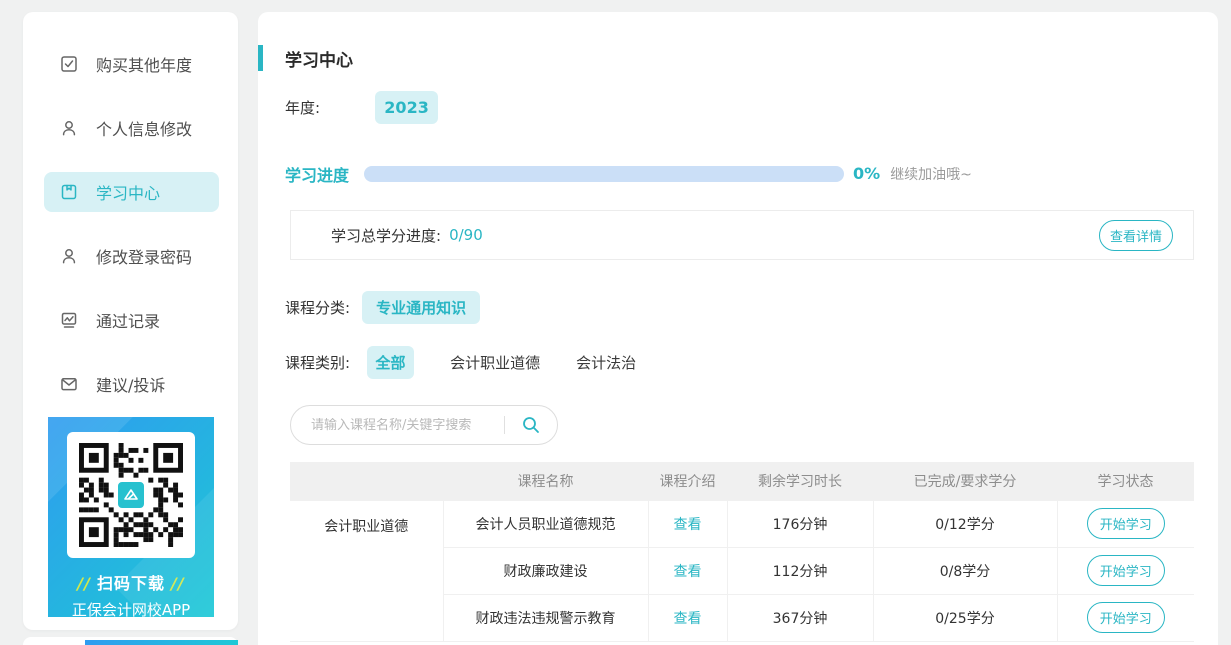 The image size is (1231, 645). I want to click on course-name-cell: 财政廉政建设, so click(546, 570).